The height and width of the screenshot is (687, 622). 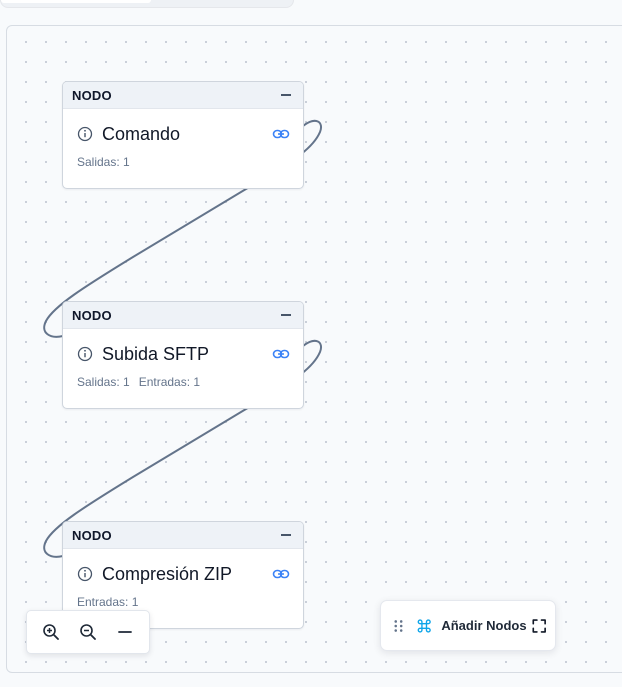 I want to click on minus-icon, so click(x=124, y=632).